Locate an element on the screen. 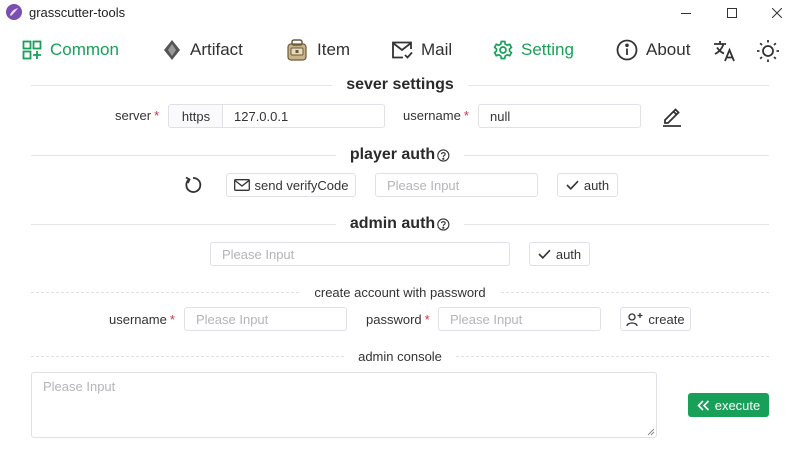  nav-item-label: Setting is located at coordinates (547, 49).